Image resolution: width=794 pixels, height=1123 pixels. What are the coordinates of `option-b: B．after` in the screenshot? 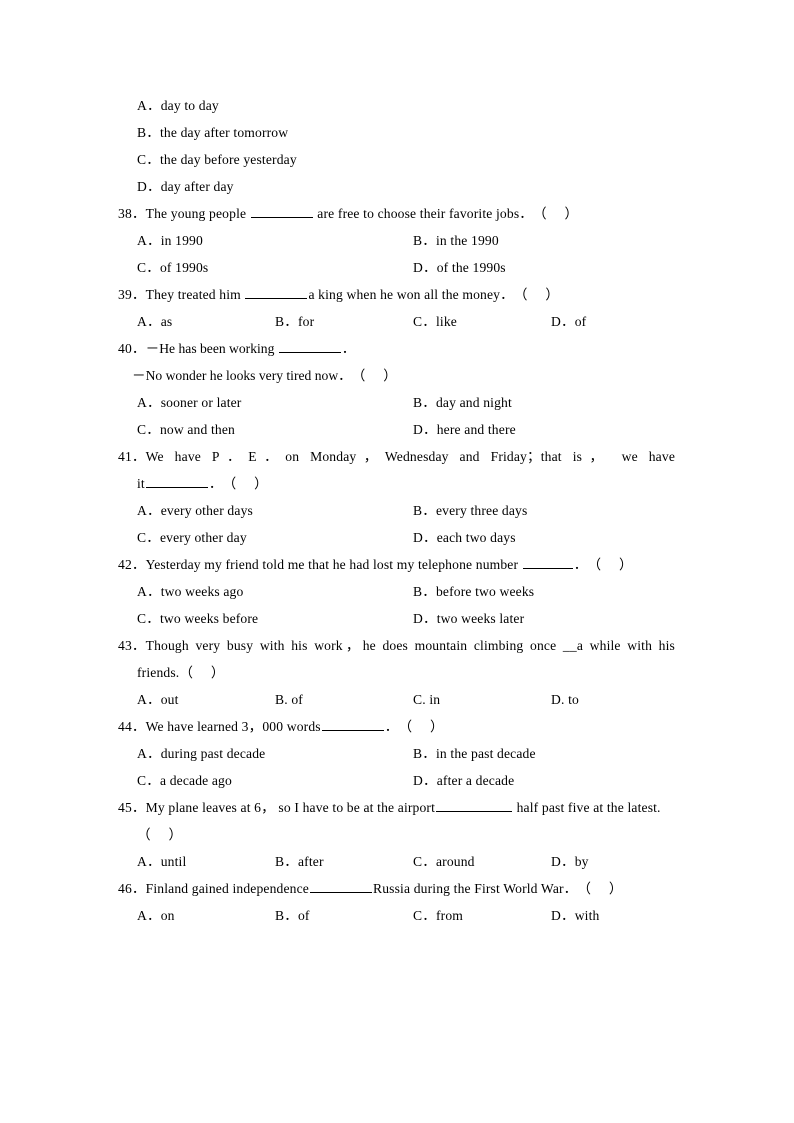 It's located at (344, 861).